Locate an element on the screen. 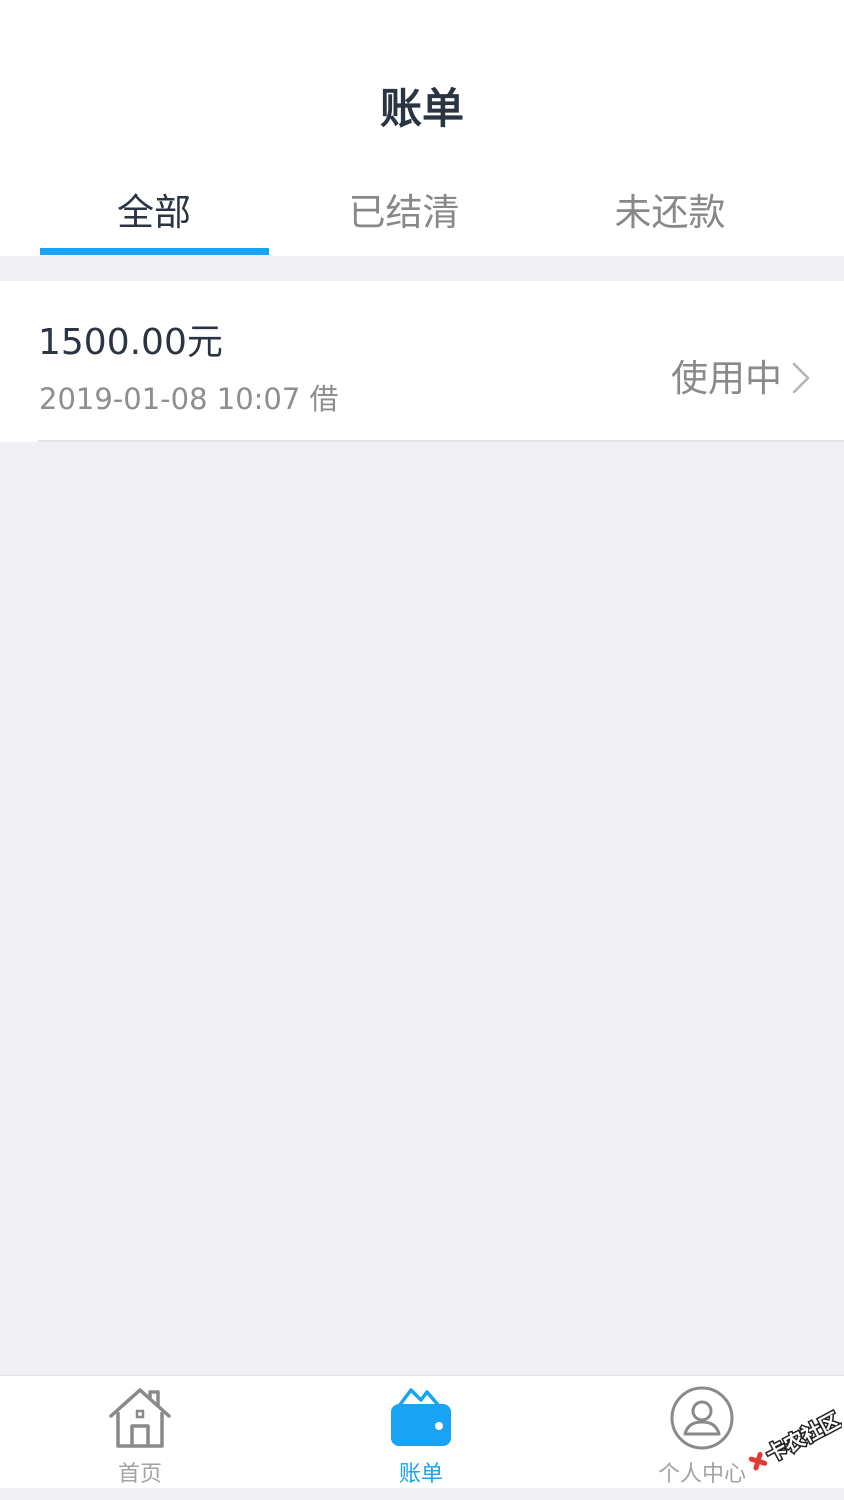 This screenshot has height=1500, width=844. tab-unpaid: 未还款 is located at coordinates (670, 218).